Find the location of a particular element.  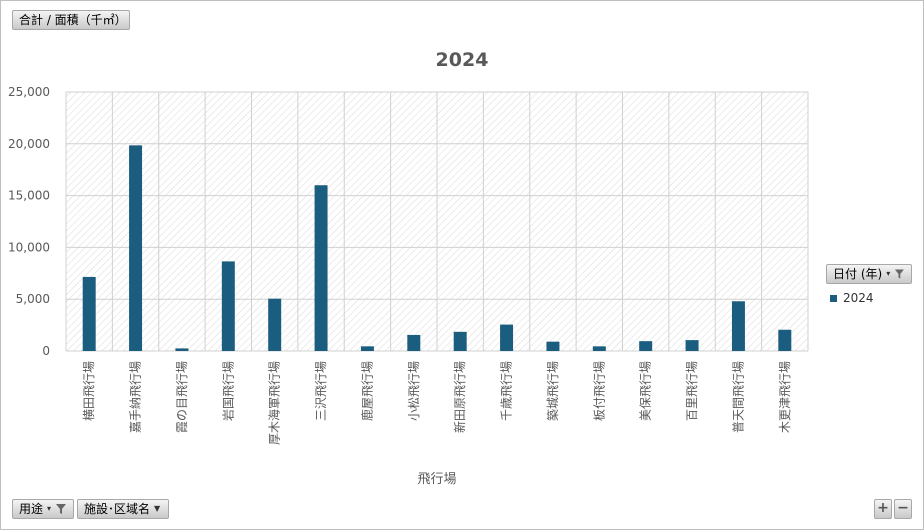

measure-field-button: 合計 / 面積（千㎡） is located at coordinates (71, 20).